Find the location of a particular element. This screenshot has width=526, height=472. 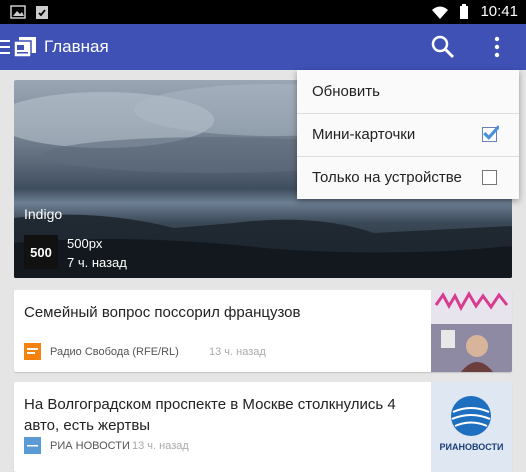

menu-item-offline-only: Только на устройстве is located at coordinates (408, 177).